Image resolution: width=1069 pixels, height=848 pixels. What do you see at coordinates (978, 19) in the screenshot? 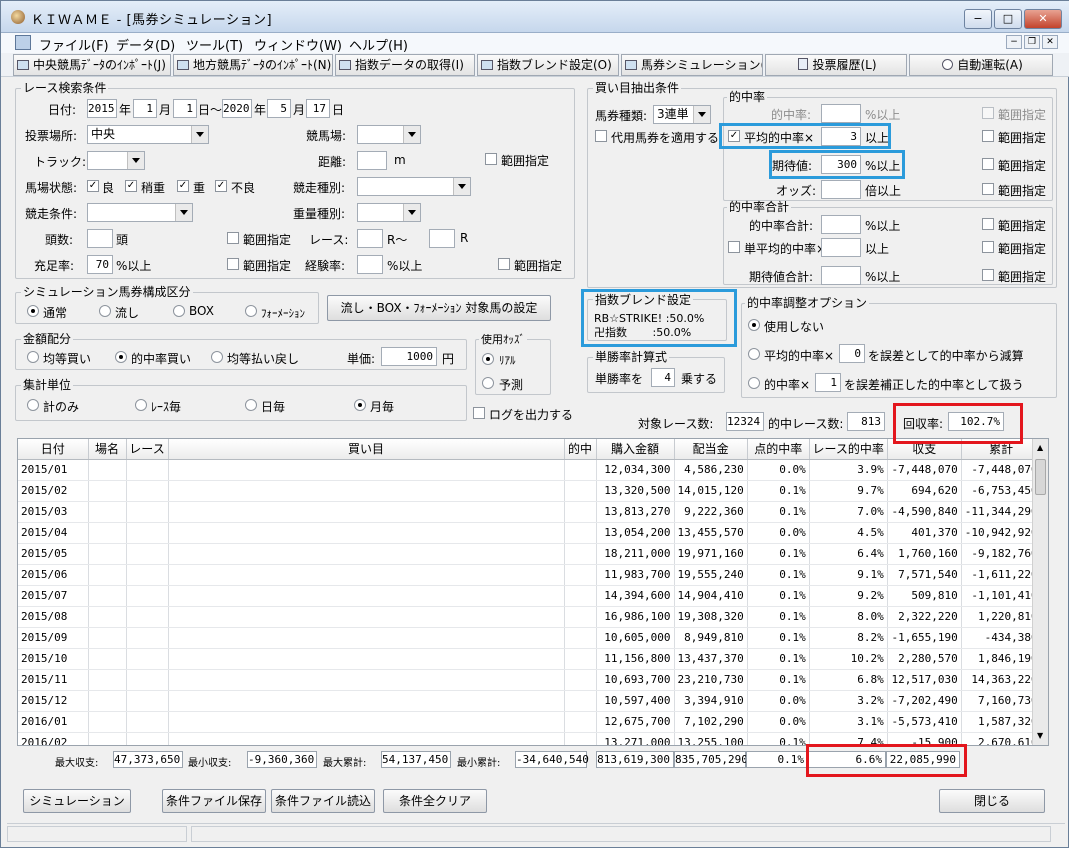
I see `minimize-button: −` at bounding box center [978, 19].